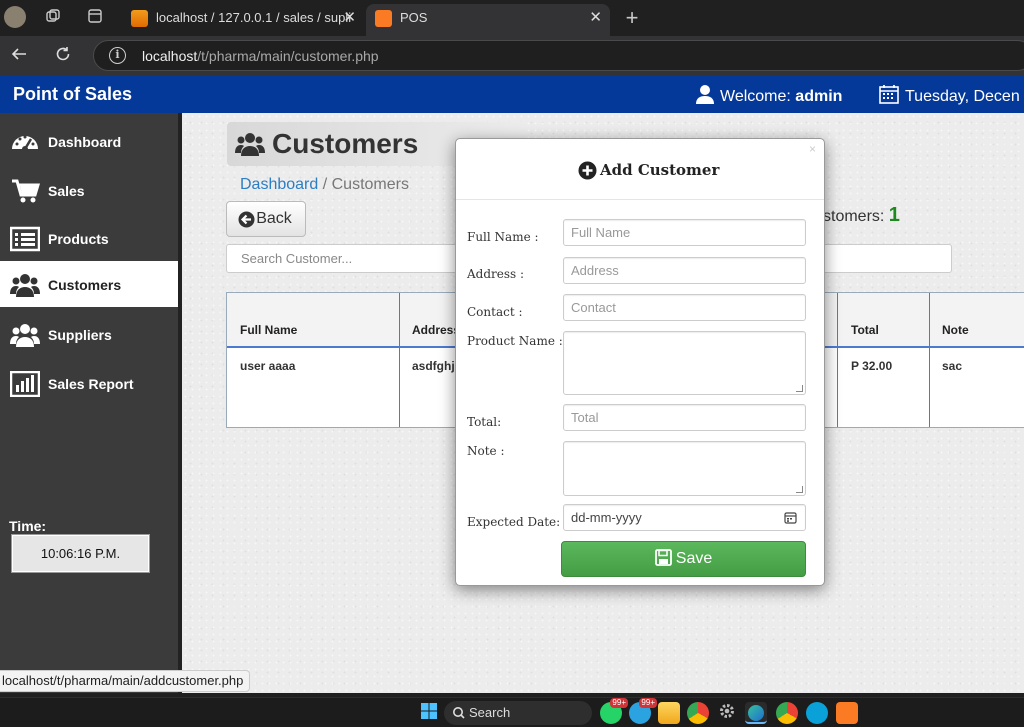 Image resolution: width=1024 pixels, height=727 pixels. I want to click on reload-icon, so click(63, 56).